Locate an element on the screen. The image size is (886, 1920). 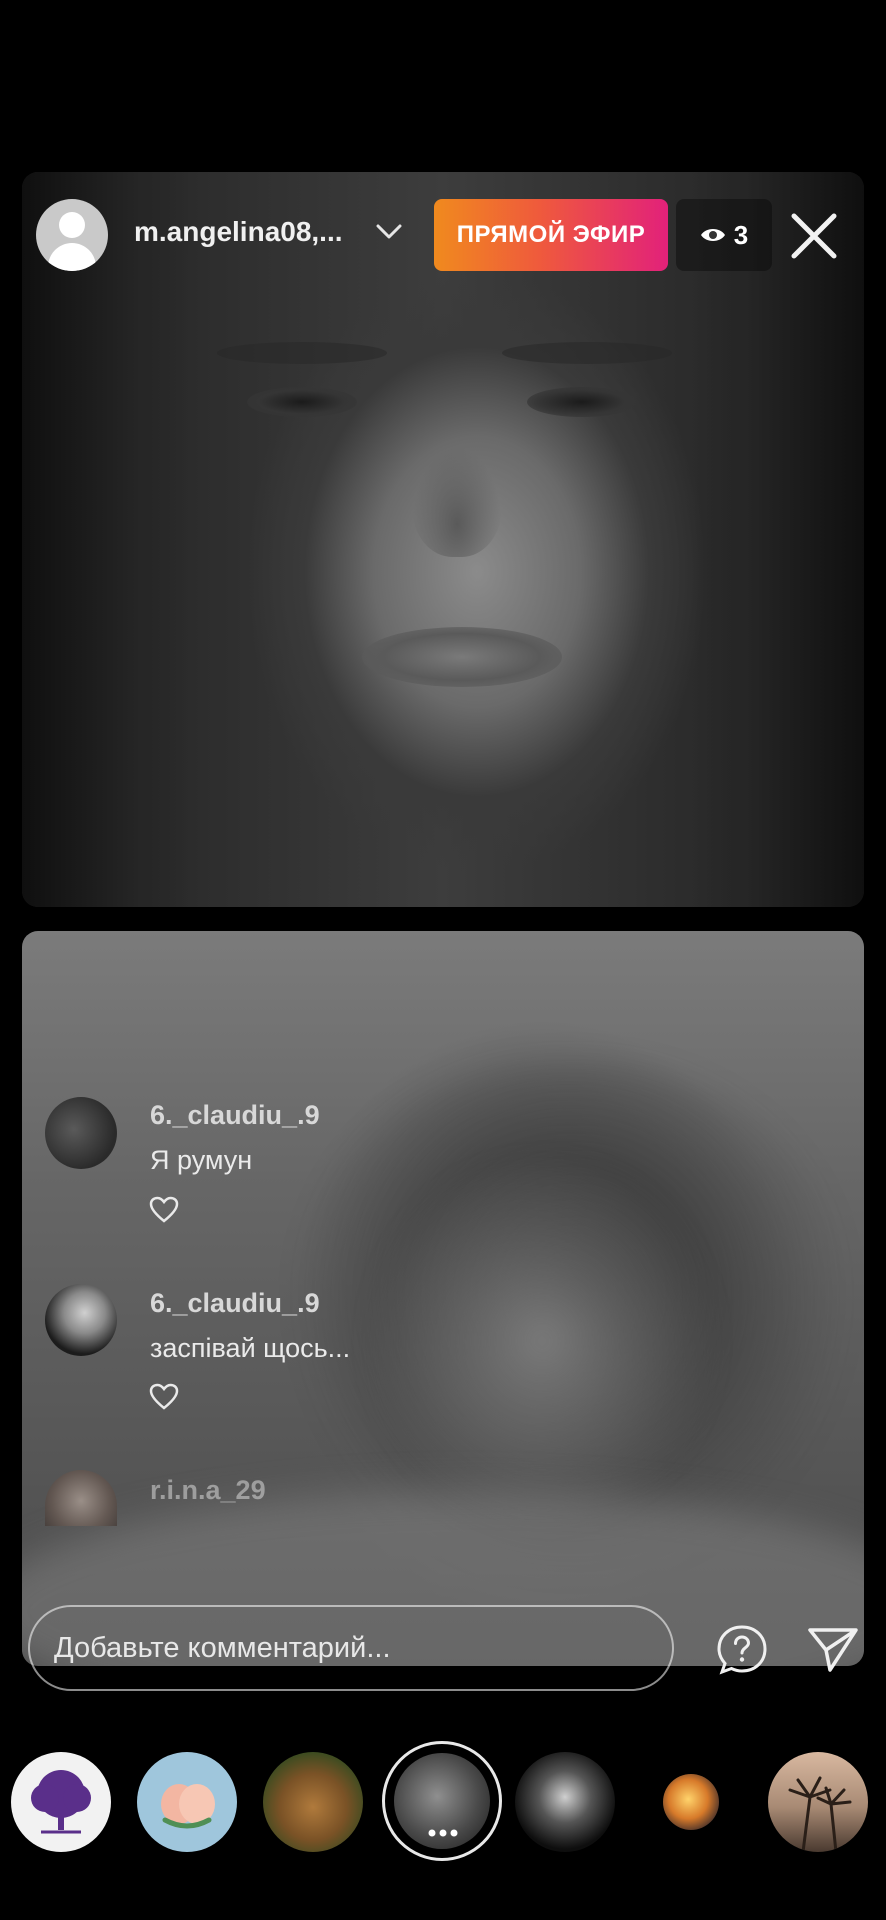
host-lips is located at coordinates (462, 657).